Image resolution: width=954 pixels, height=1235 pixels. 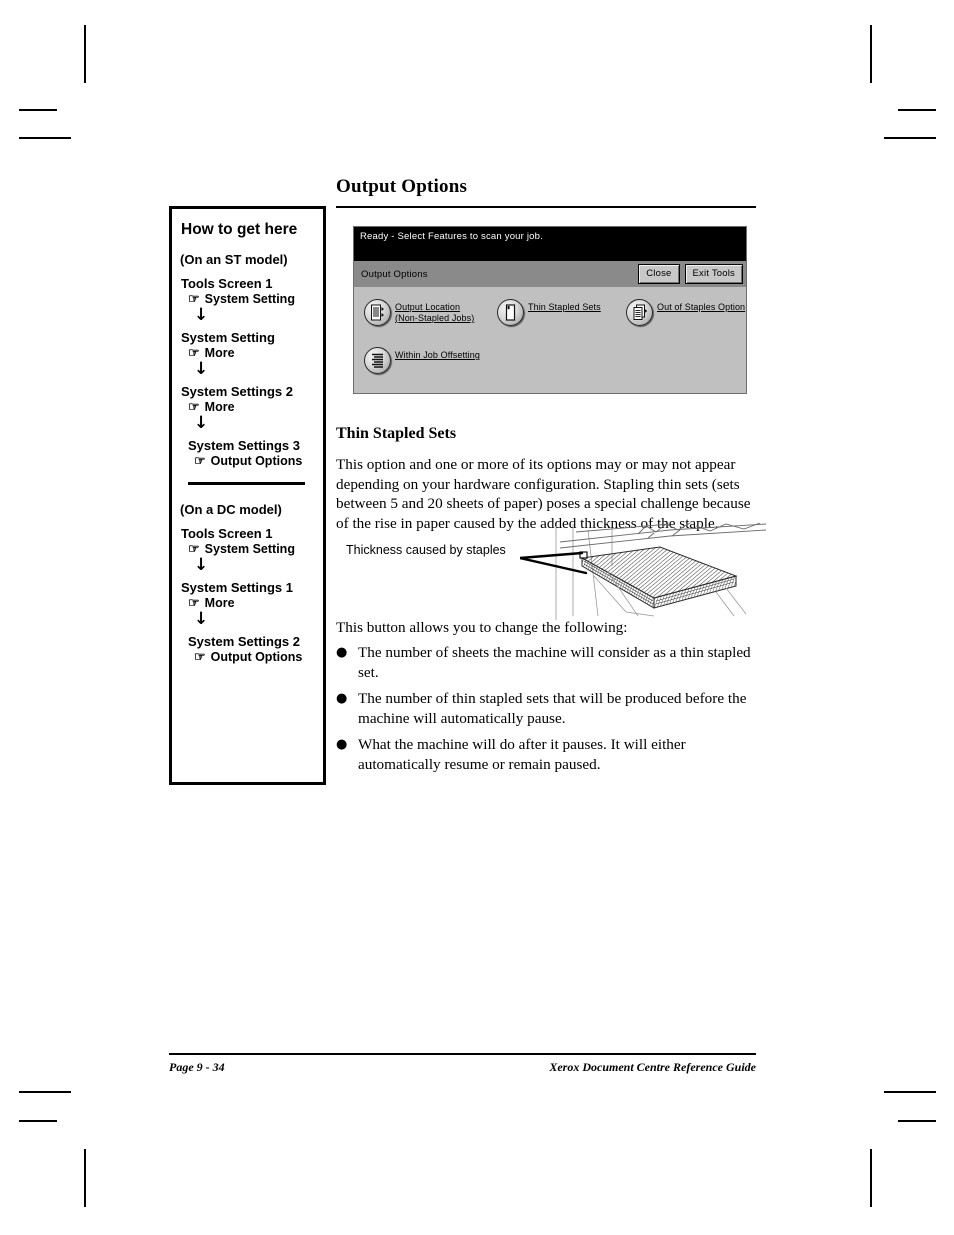 I want to click on dc-step-2-action: ☞ Output Options, so click(x=258, y=656).